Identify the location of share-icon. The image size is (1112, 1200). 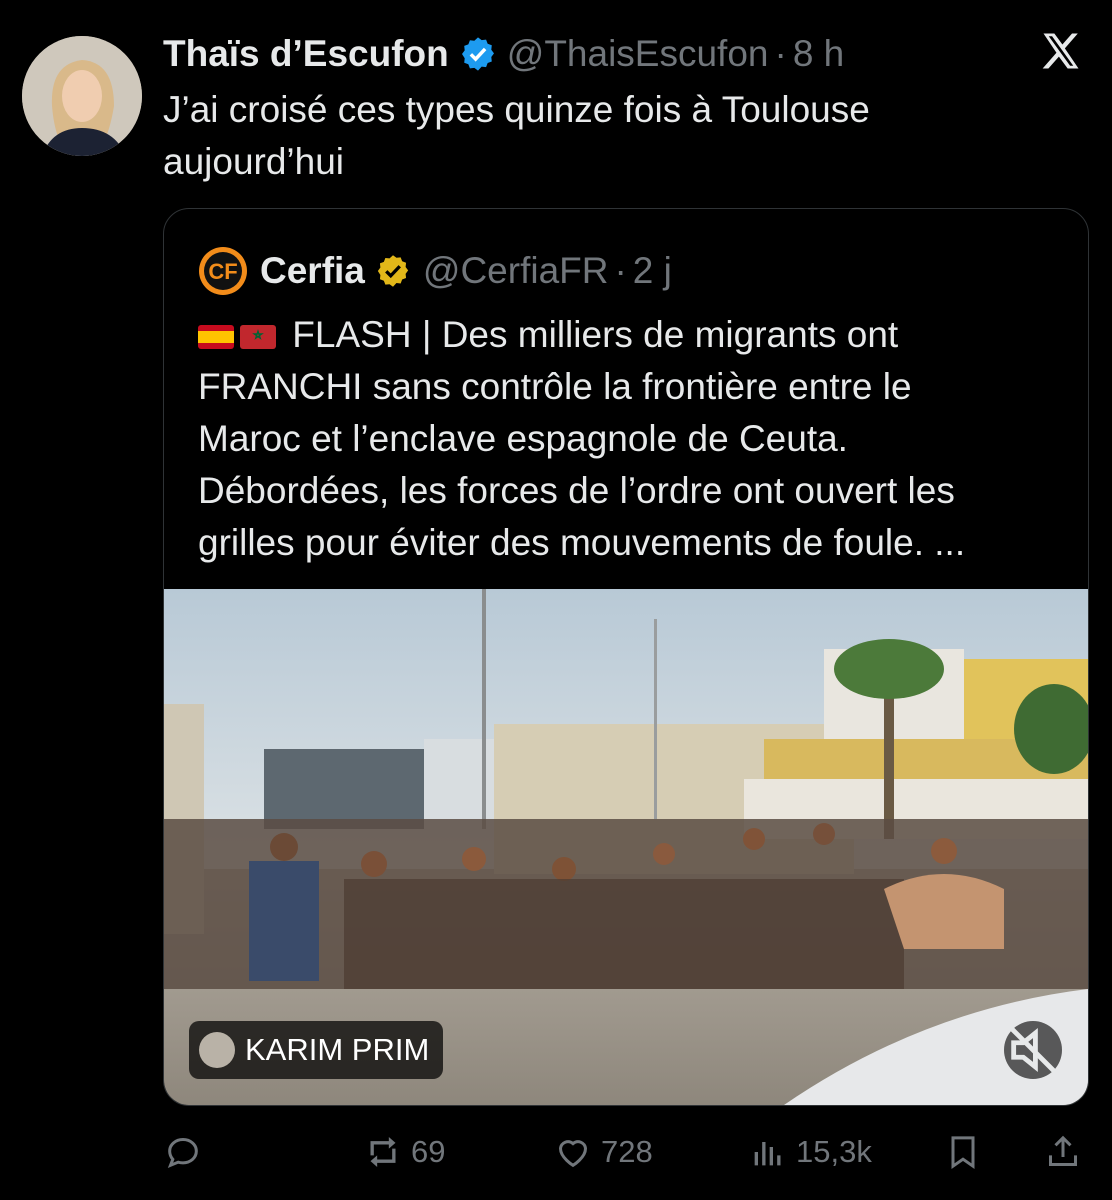
(1063, 1150).